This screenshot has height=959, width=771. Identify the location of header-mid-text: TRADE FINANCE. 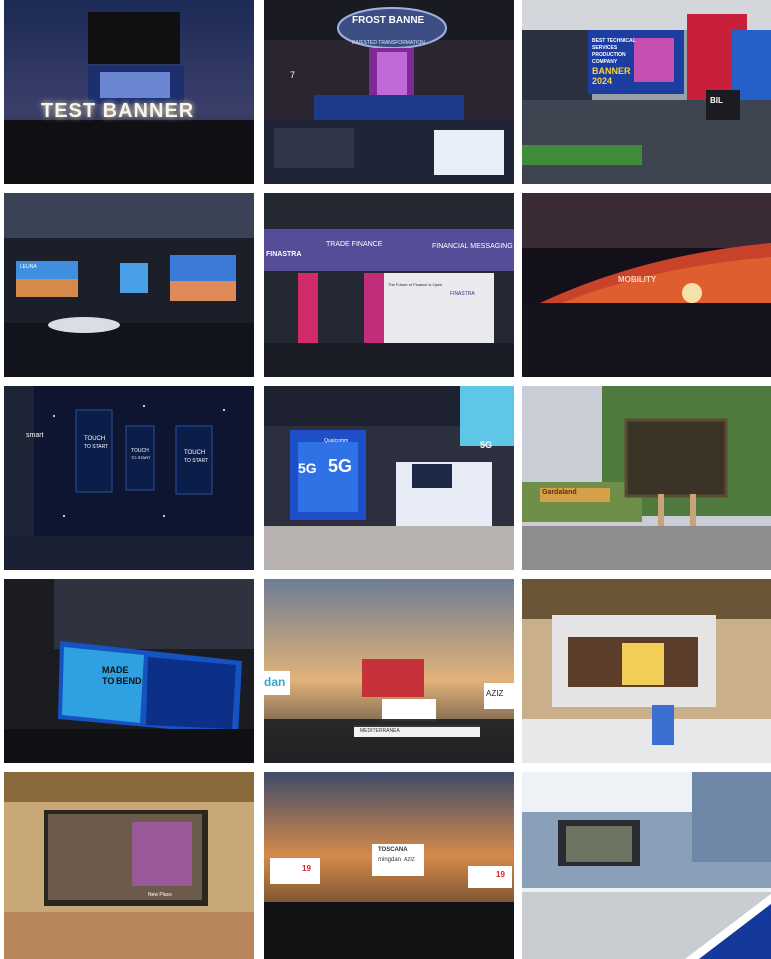
(354, 244).